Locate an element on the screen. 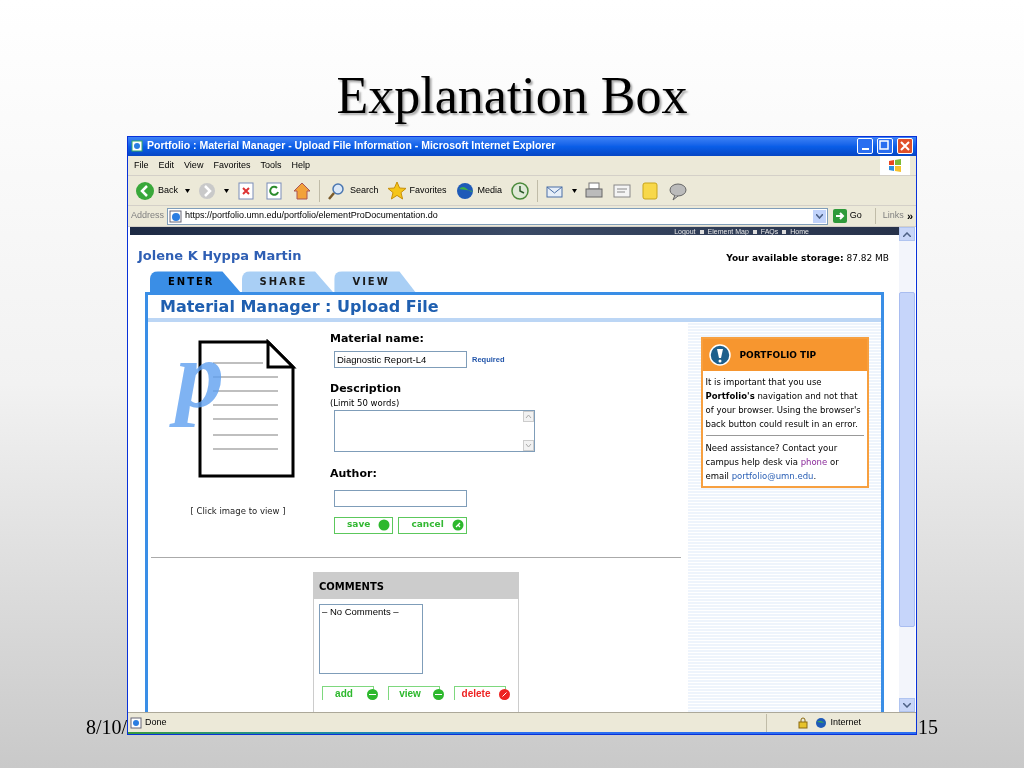 The width and height of the screenshot is (1024, 768). go-button: Go is located at coordinates (847, 216).